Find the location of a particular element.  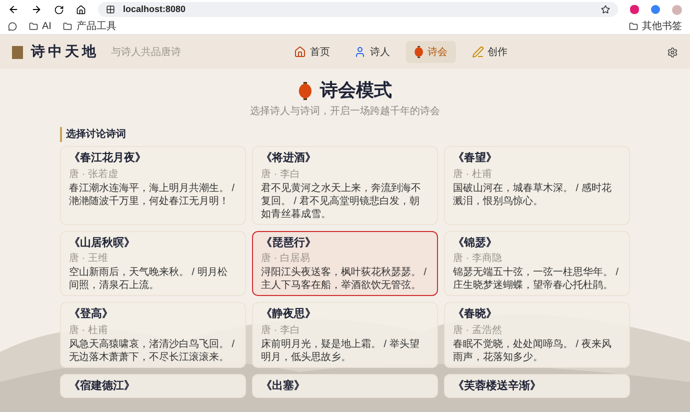

poem-title: 《静夜思》 is located at coordinates (289, 314).